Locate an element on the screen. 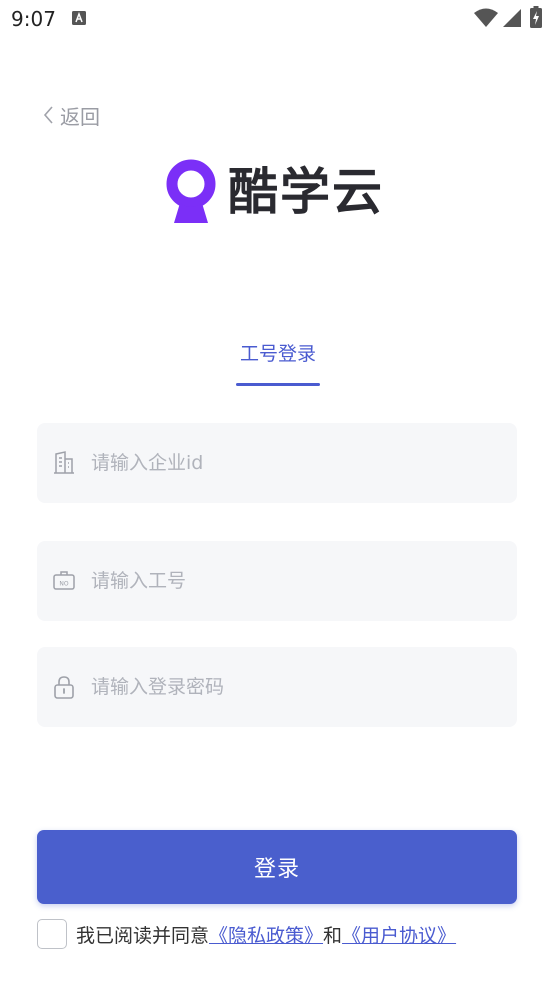  badge-icon: NO is located at coordinates (64, 580).